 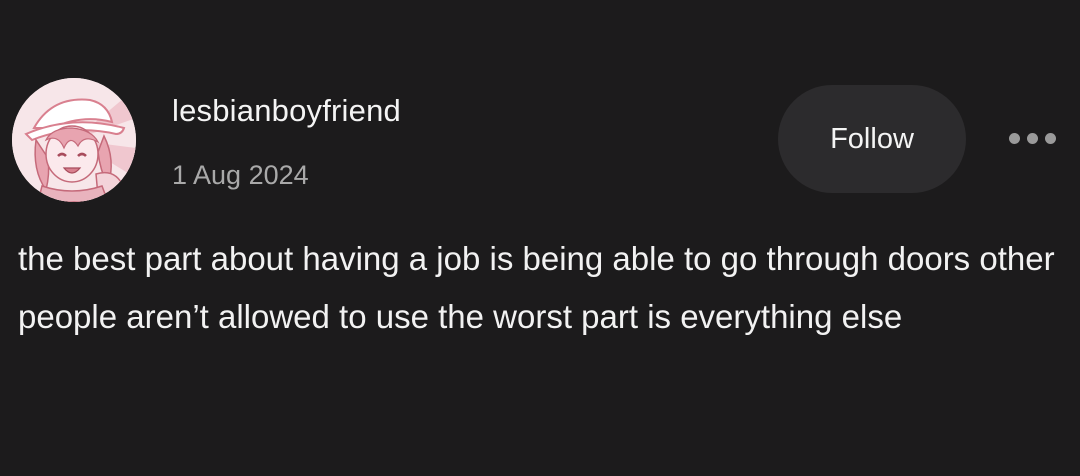 I want to click on username: lesbianboyfriend, so click(x=286, y=111).